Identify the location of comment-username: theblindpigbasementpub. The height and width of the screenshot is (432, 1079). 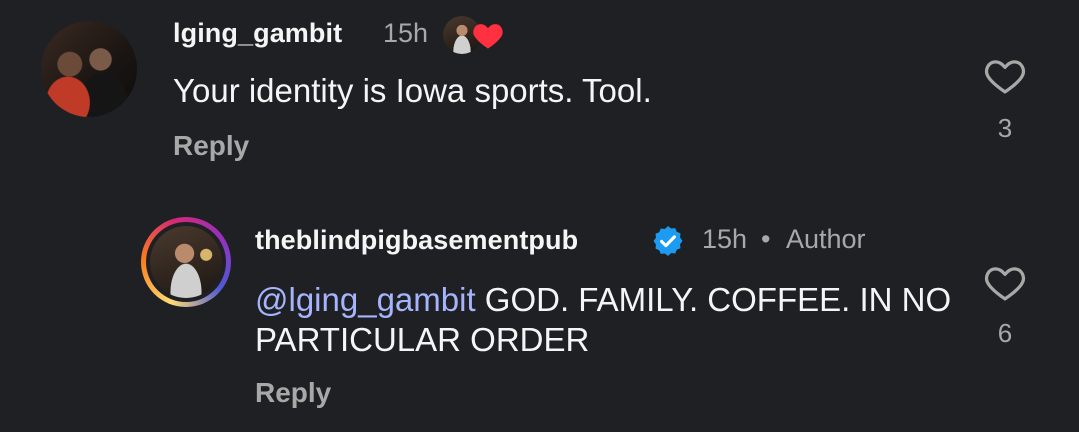
(416, 240).